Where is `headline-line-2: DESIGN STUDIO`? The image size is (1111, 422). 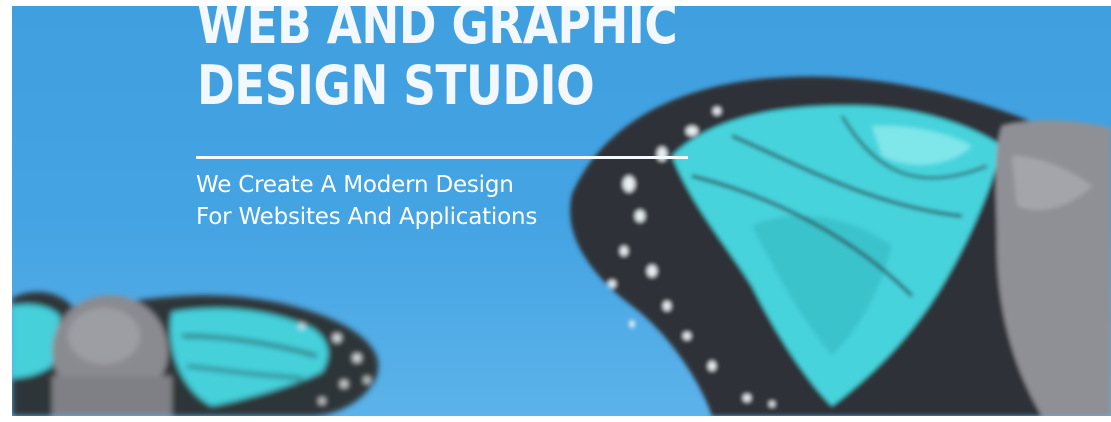 headline-line-2: DESIGN STUDIO is located at coordinates (396, 85).